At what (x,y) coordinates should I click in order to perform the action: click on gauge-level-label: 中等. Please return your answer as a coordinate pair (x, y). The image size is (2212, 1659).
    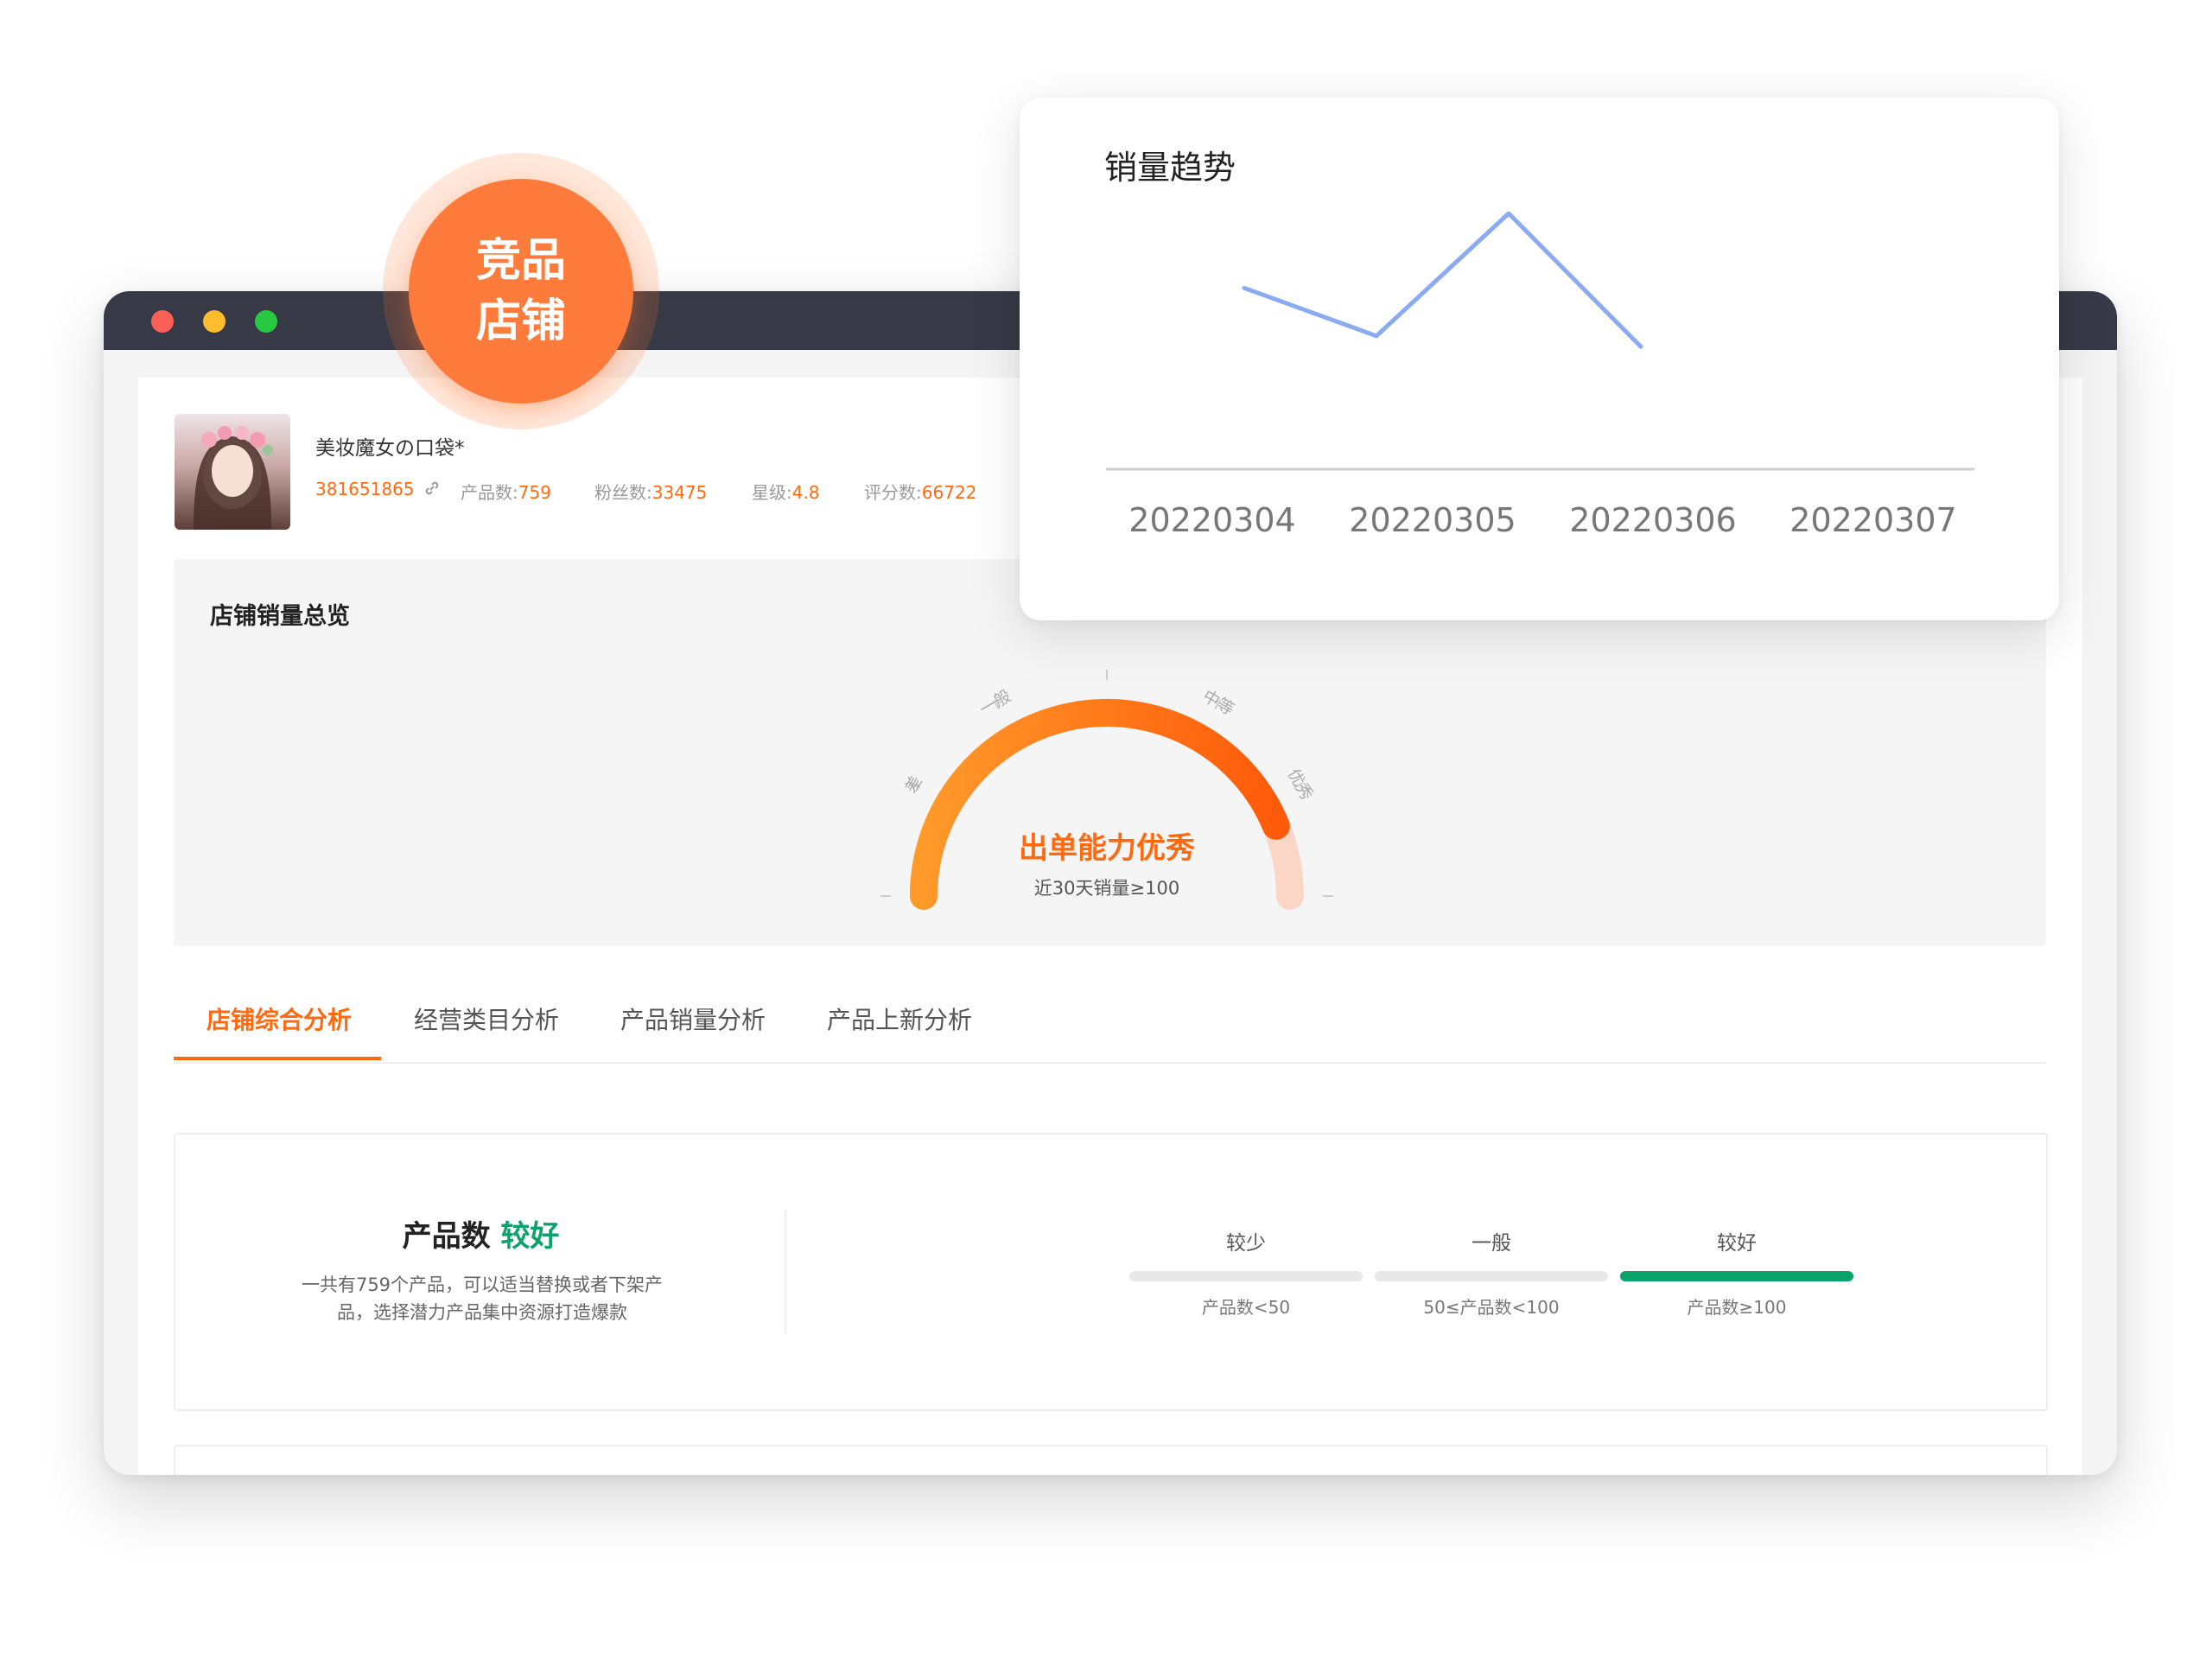
    Looking at the image, I should click on (1218, 703).